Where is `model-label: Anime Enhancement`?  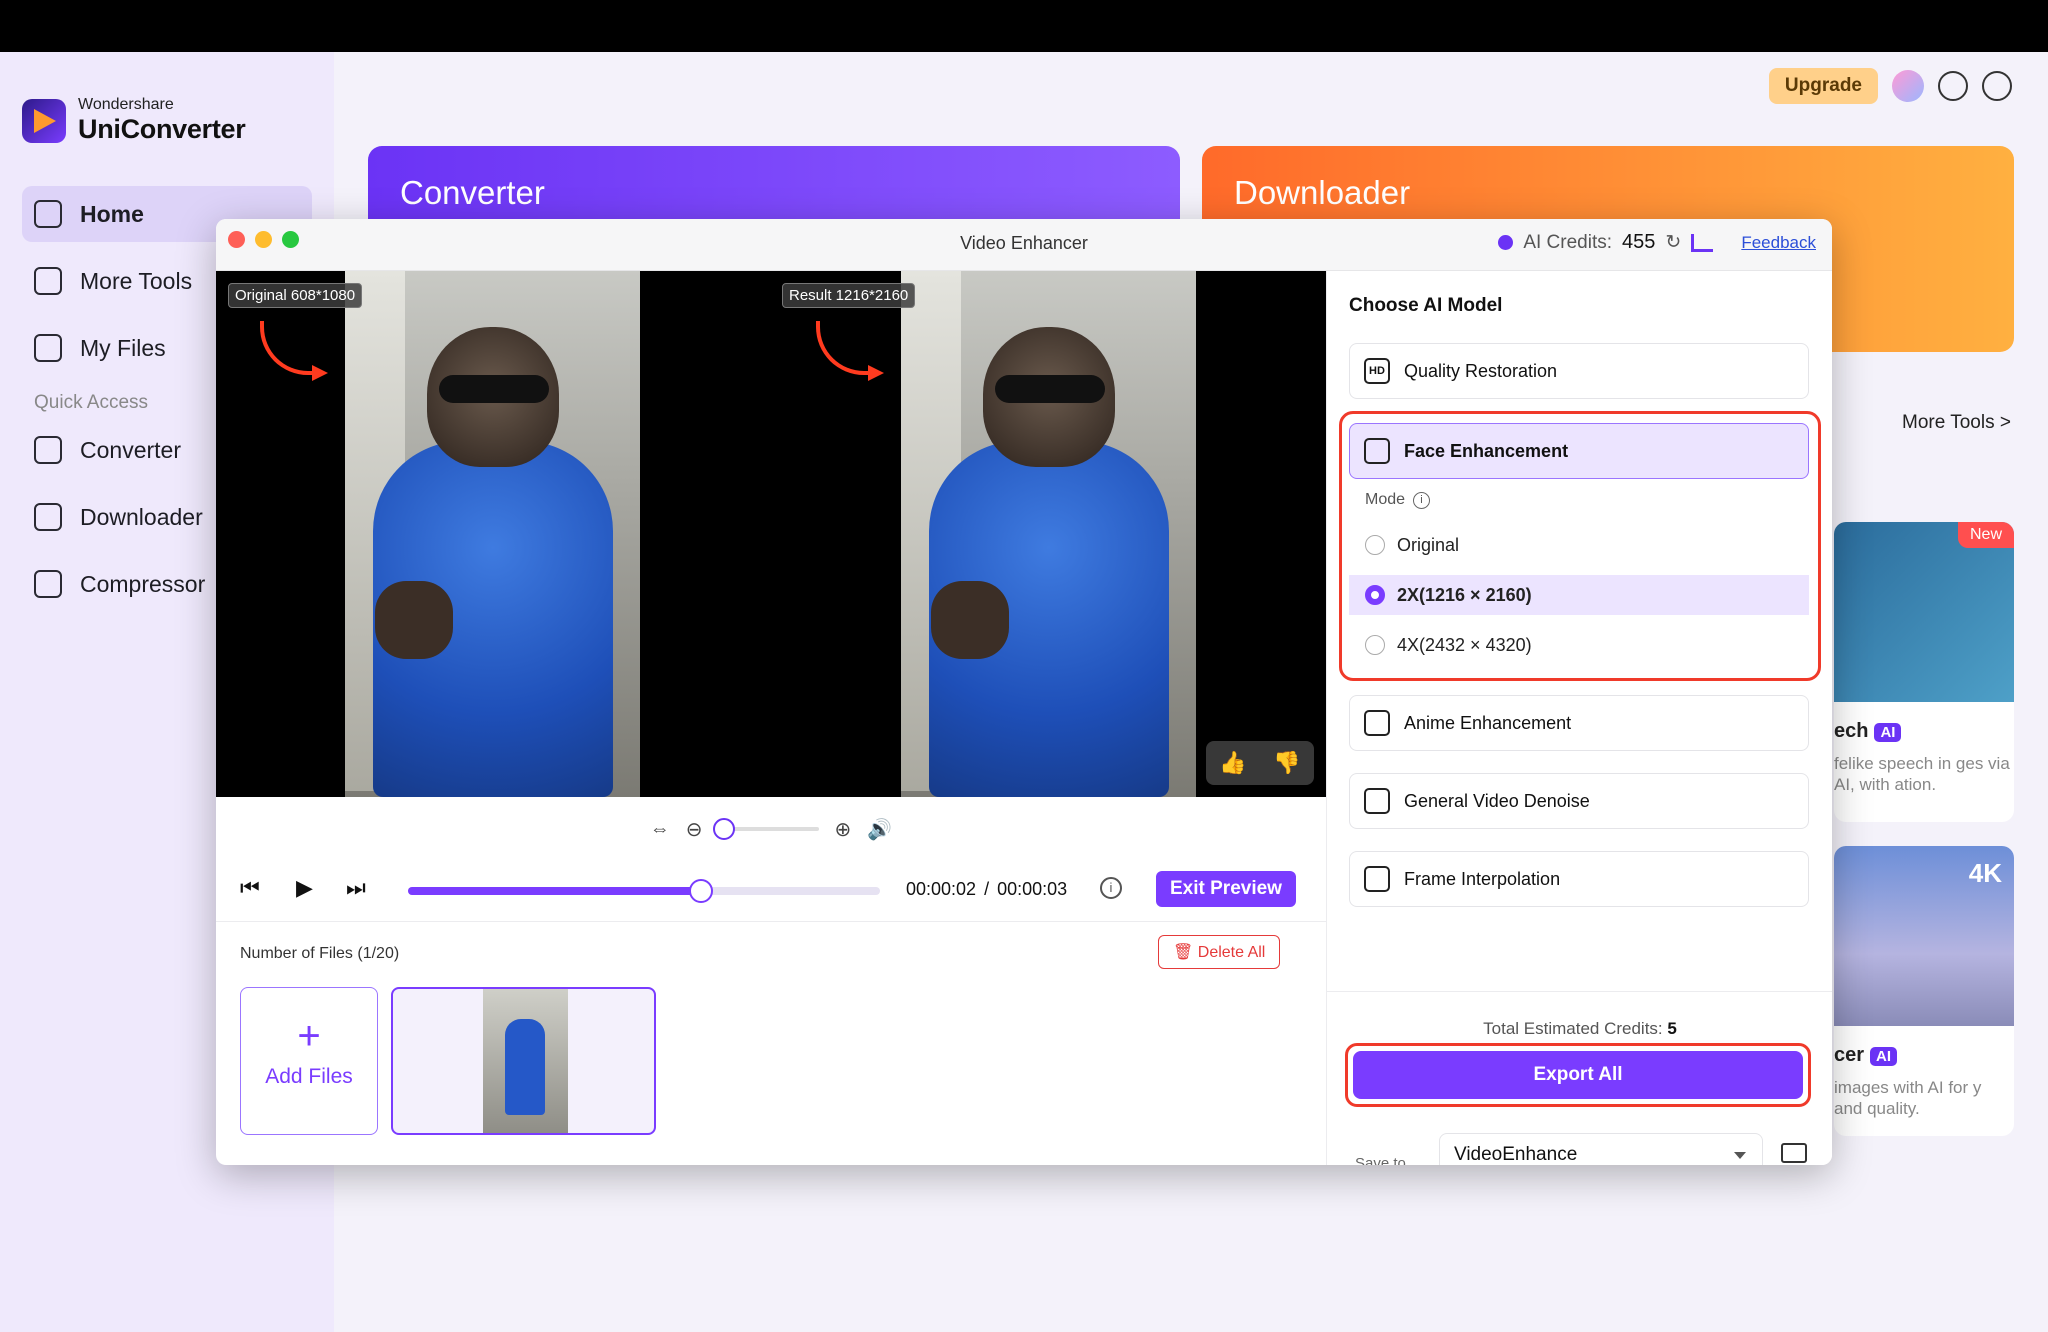
model-label: Anime Enhancement is located at coordinates (1488, 722).